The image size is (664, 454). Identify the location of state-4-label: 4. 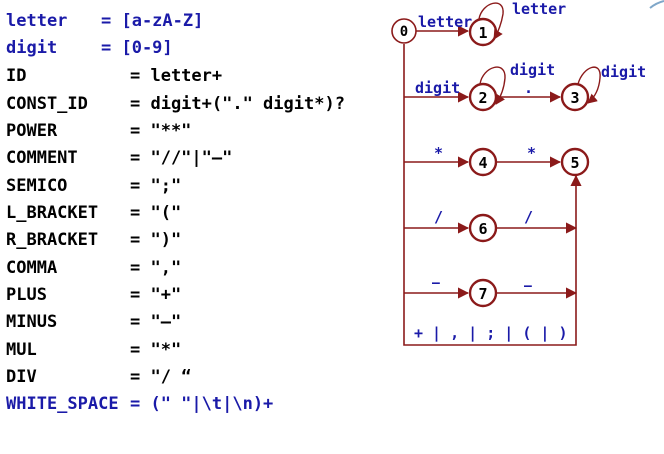
(482, 163).